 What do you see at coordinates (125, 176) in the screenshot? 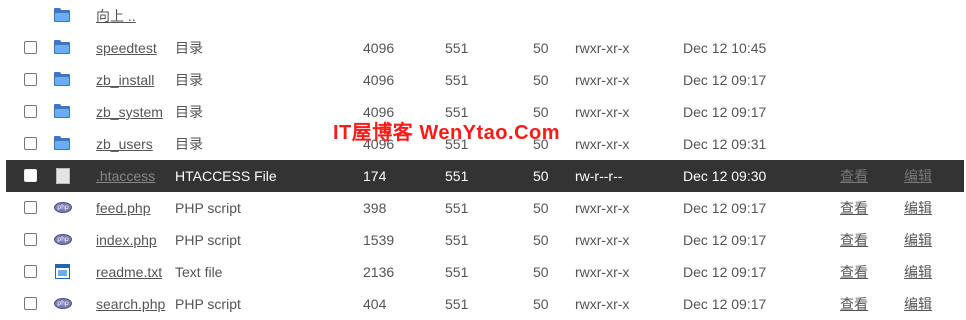
I see `file-name-link: .htaccess` at bounding box center [125, 176].